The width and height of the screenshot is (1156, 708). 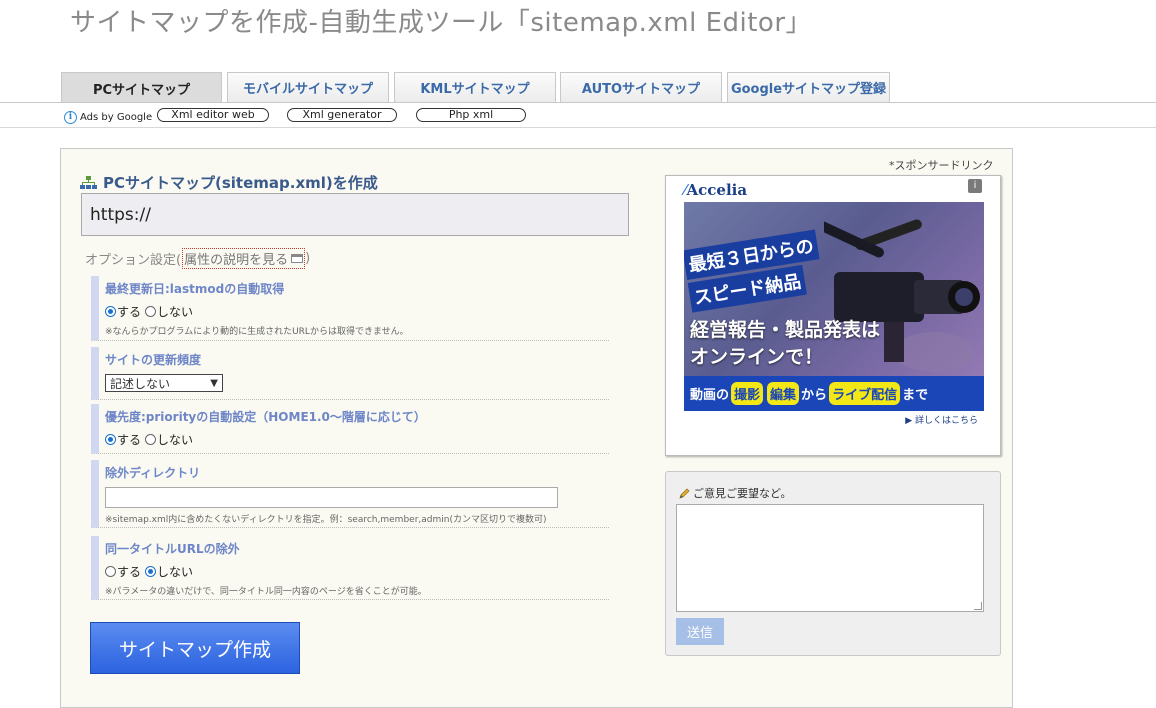 I want to click on ad-headline-line2: オンラインで！, so click(x=757, y=357).